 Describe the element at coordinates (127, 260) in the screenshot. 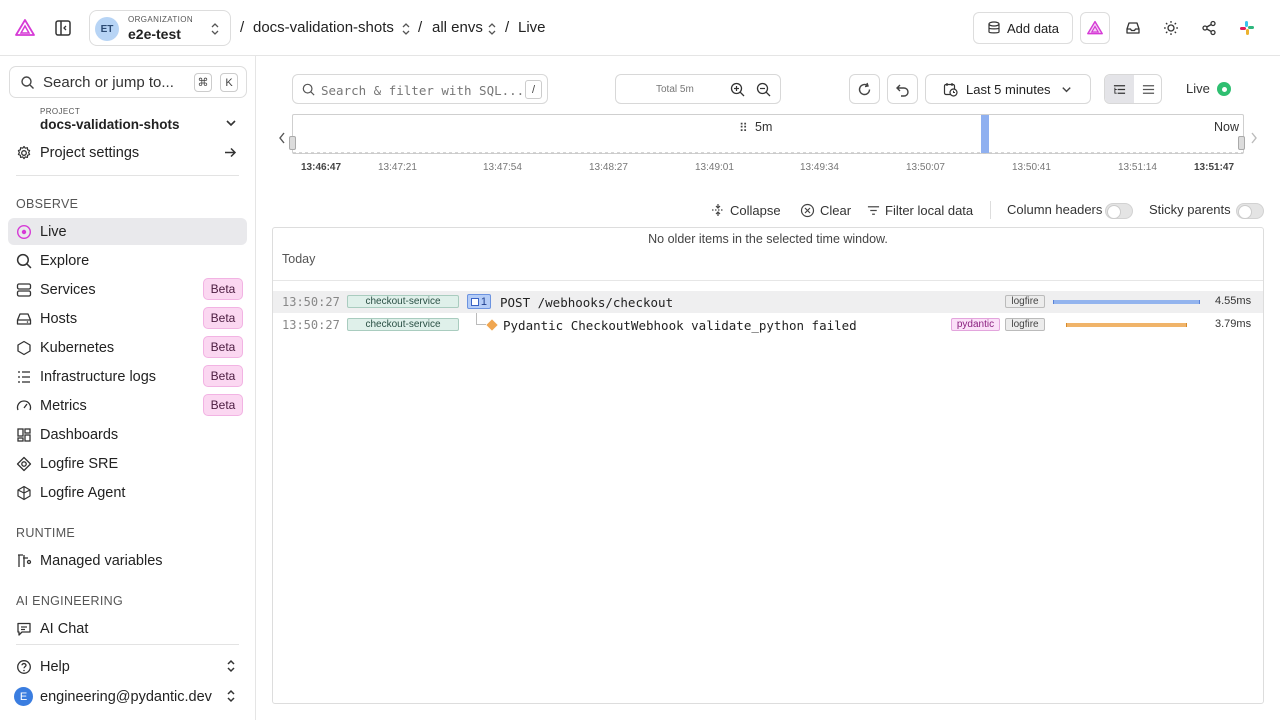

I see `sidebar-item-explore: Explore` at that location.